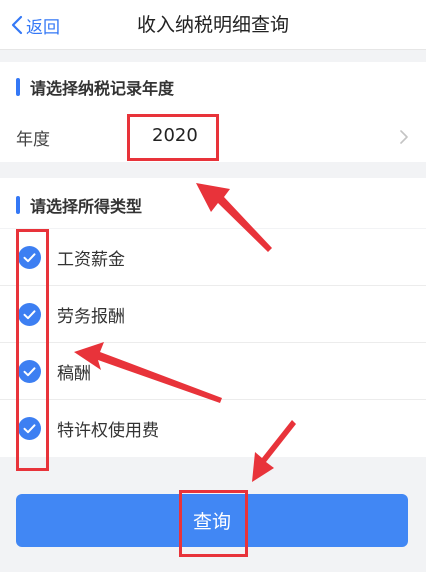 This screenshot has height=572, width=426. Describe the element at coordinates (102, 88) in the screenshot. I see `year-section-title-text: 请选择纳税记录年度` at that location.